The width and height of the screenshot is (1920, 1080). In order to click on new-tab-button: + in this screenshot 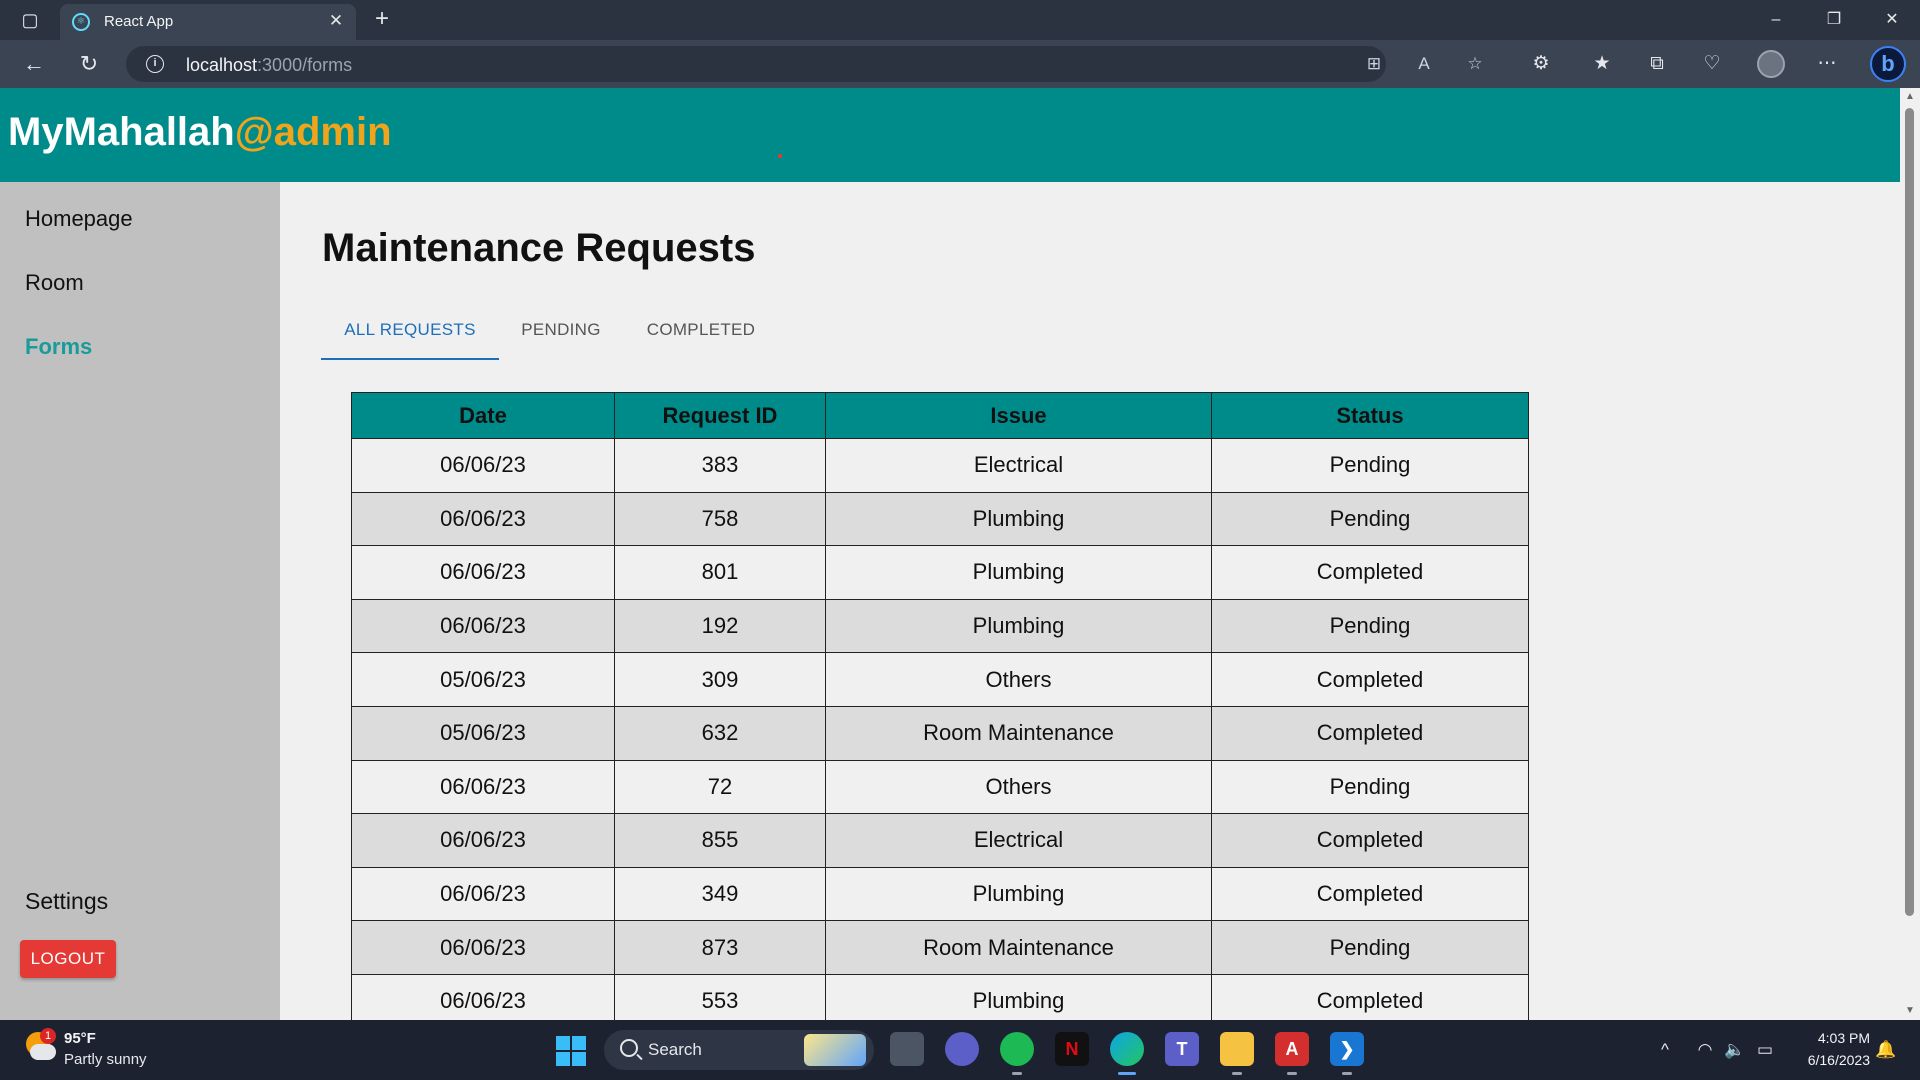, I will do `click(382, 20)`.